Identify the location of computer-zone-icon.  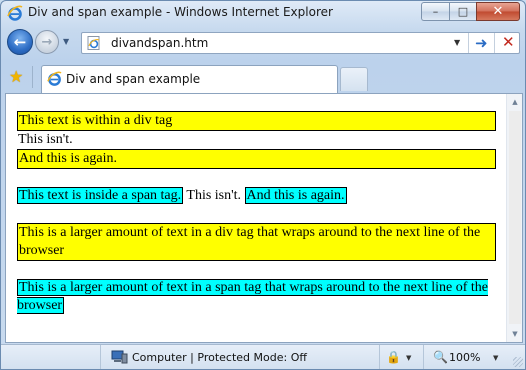
(119, 357).